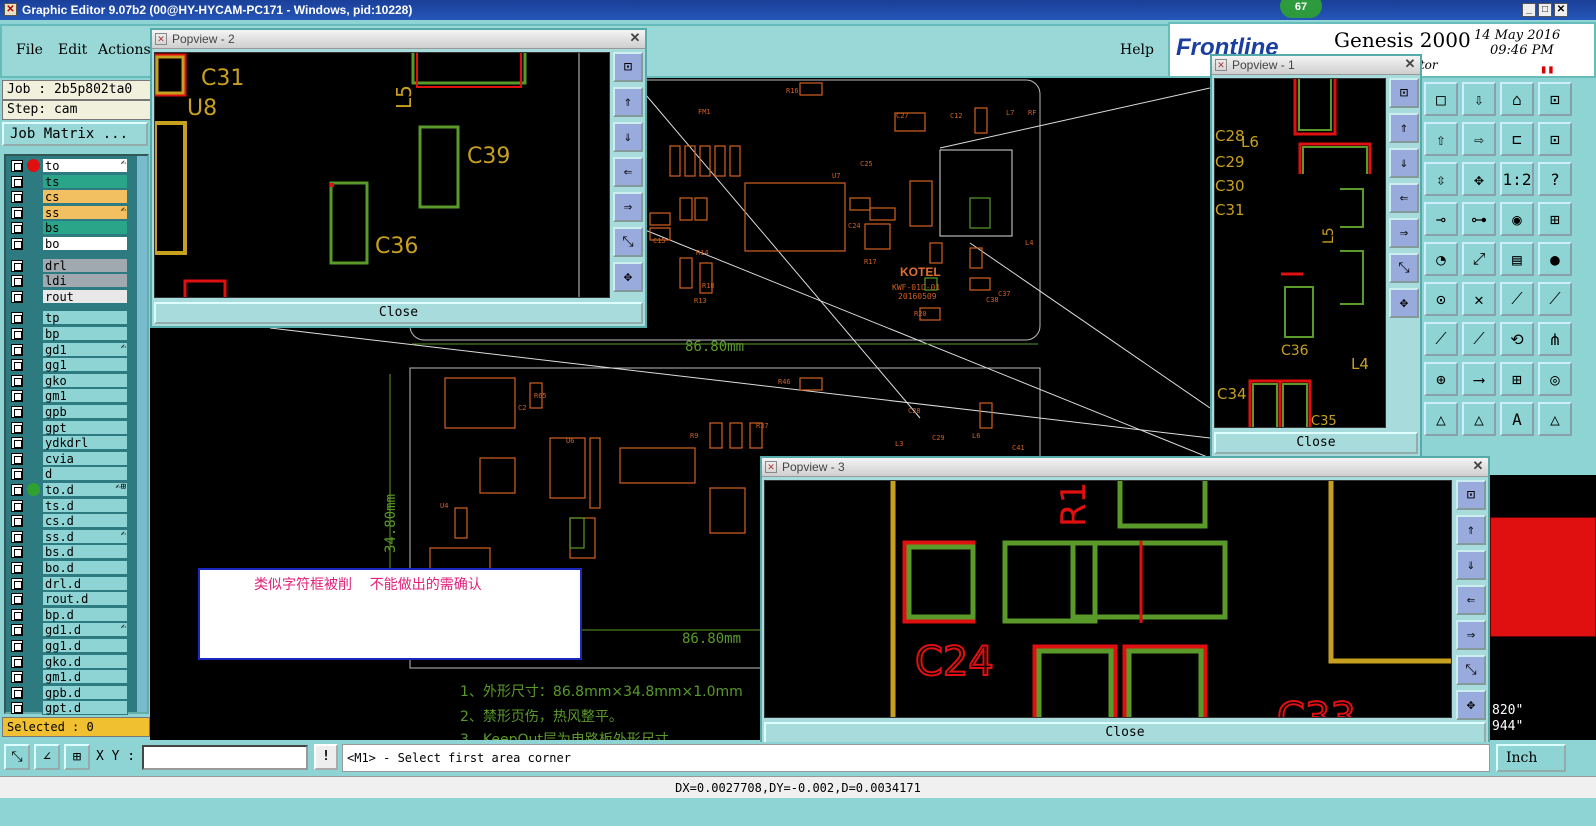  I want to click on layer-name: ts, so click(85, 181).